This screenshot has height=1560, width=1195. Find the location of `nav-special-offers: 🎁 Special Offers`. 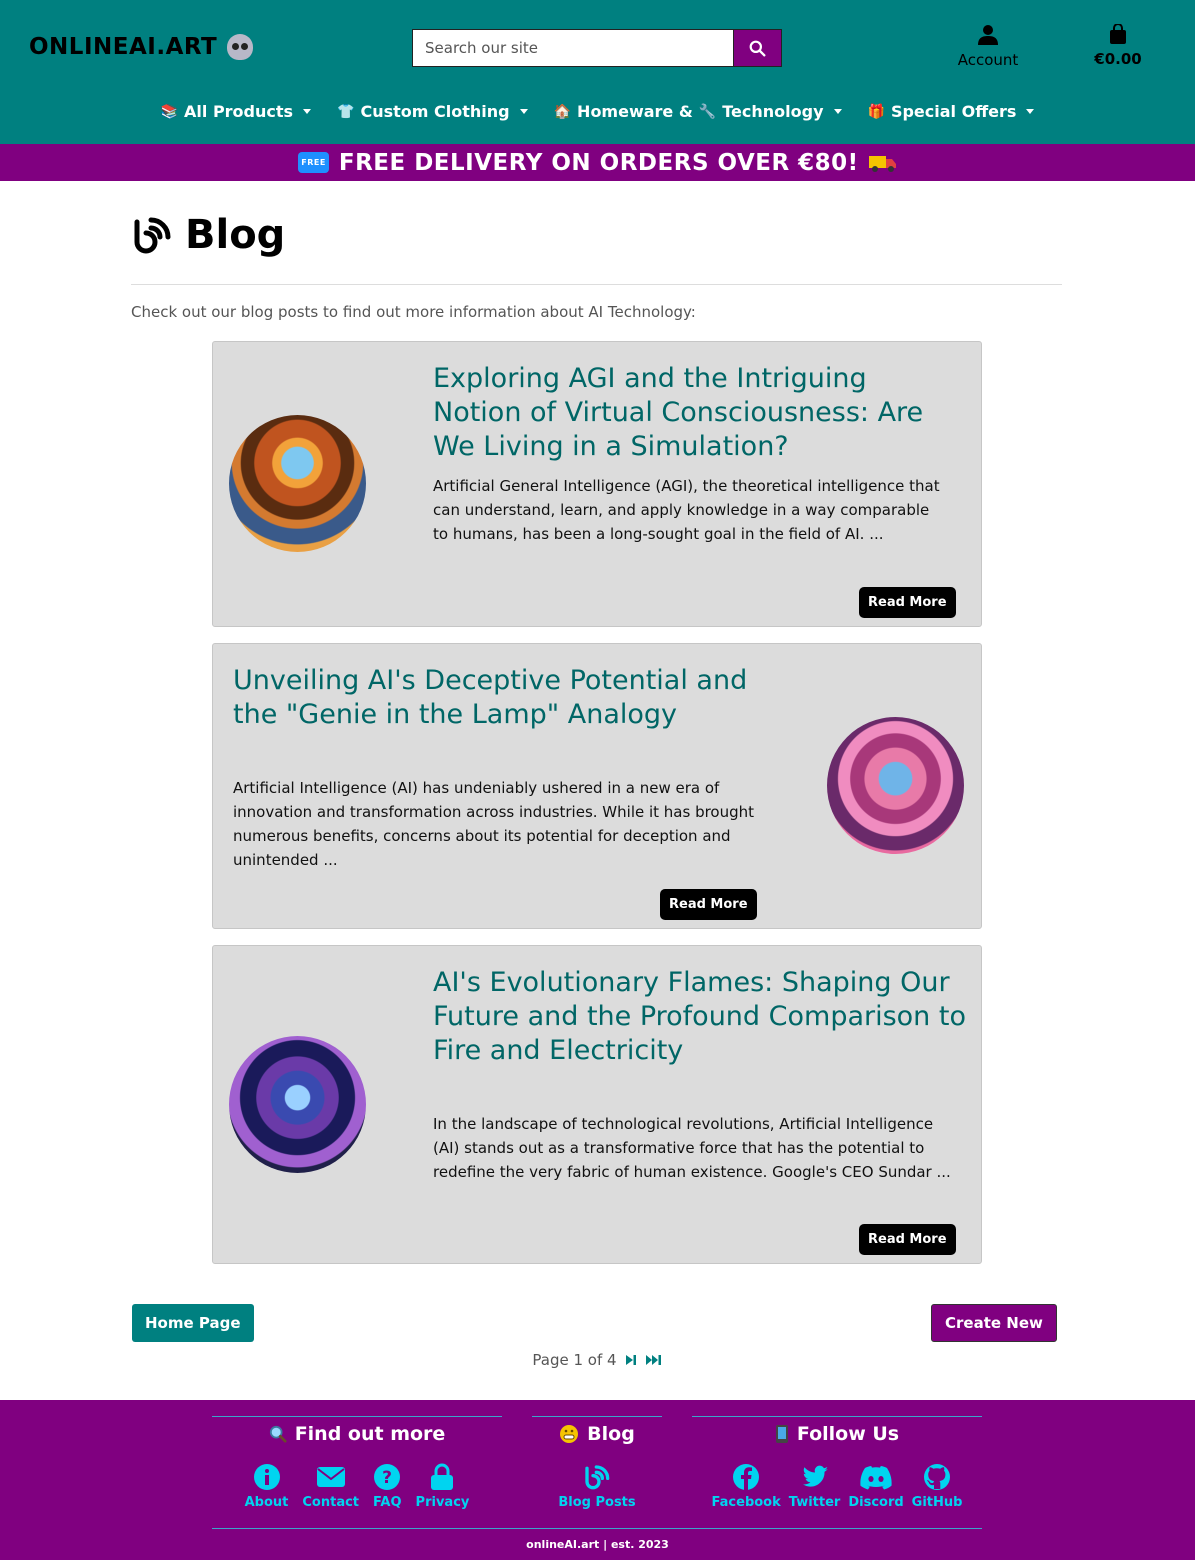

nav-special-offers: 🎁 Special Offers is located at coordinates (951, 111).